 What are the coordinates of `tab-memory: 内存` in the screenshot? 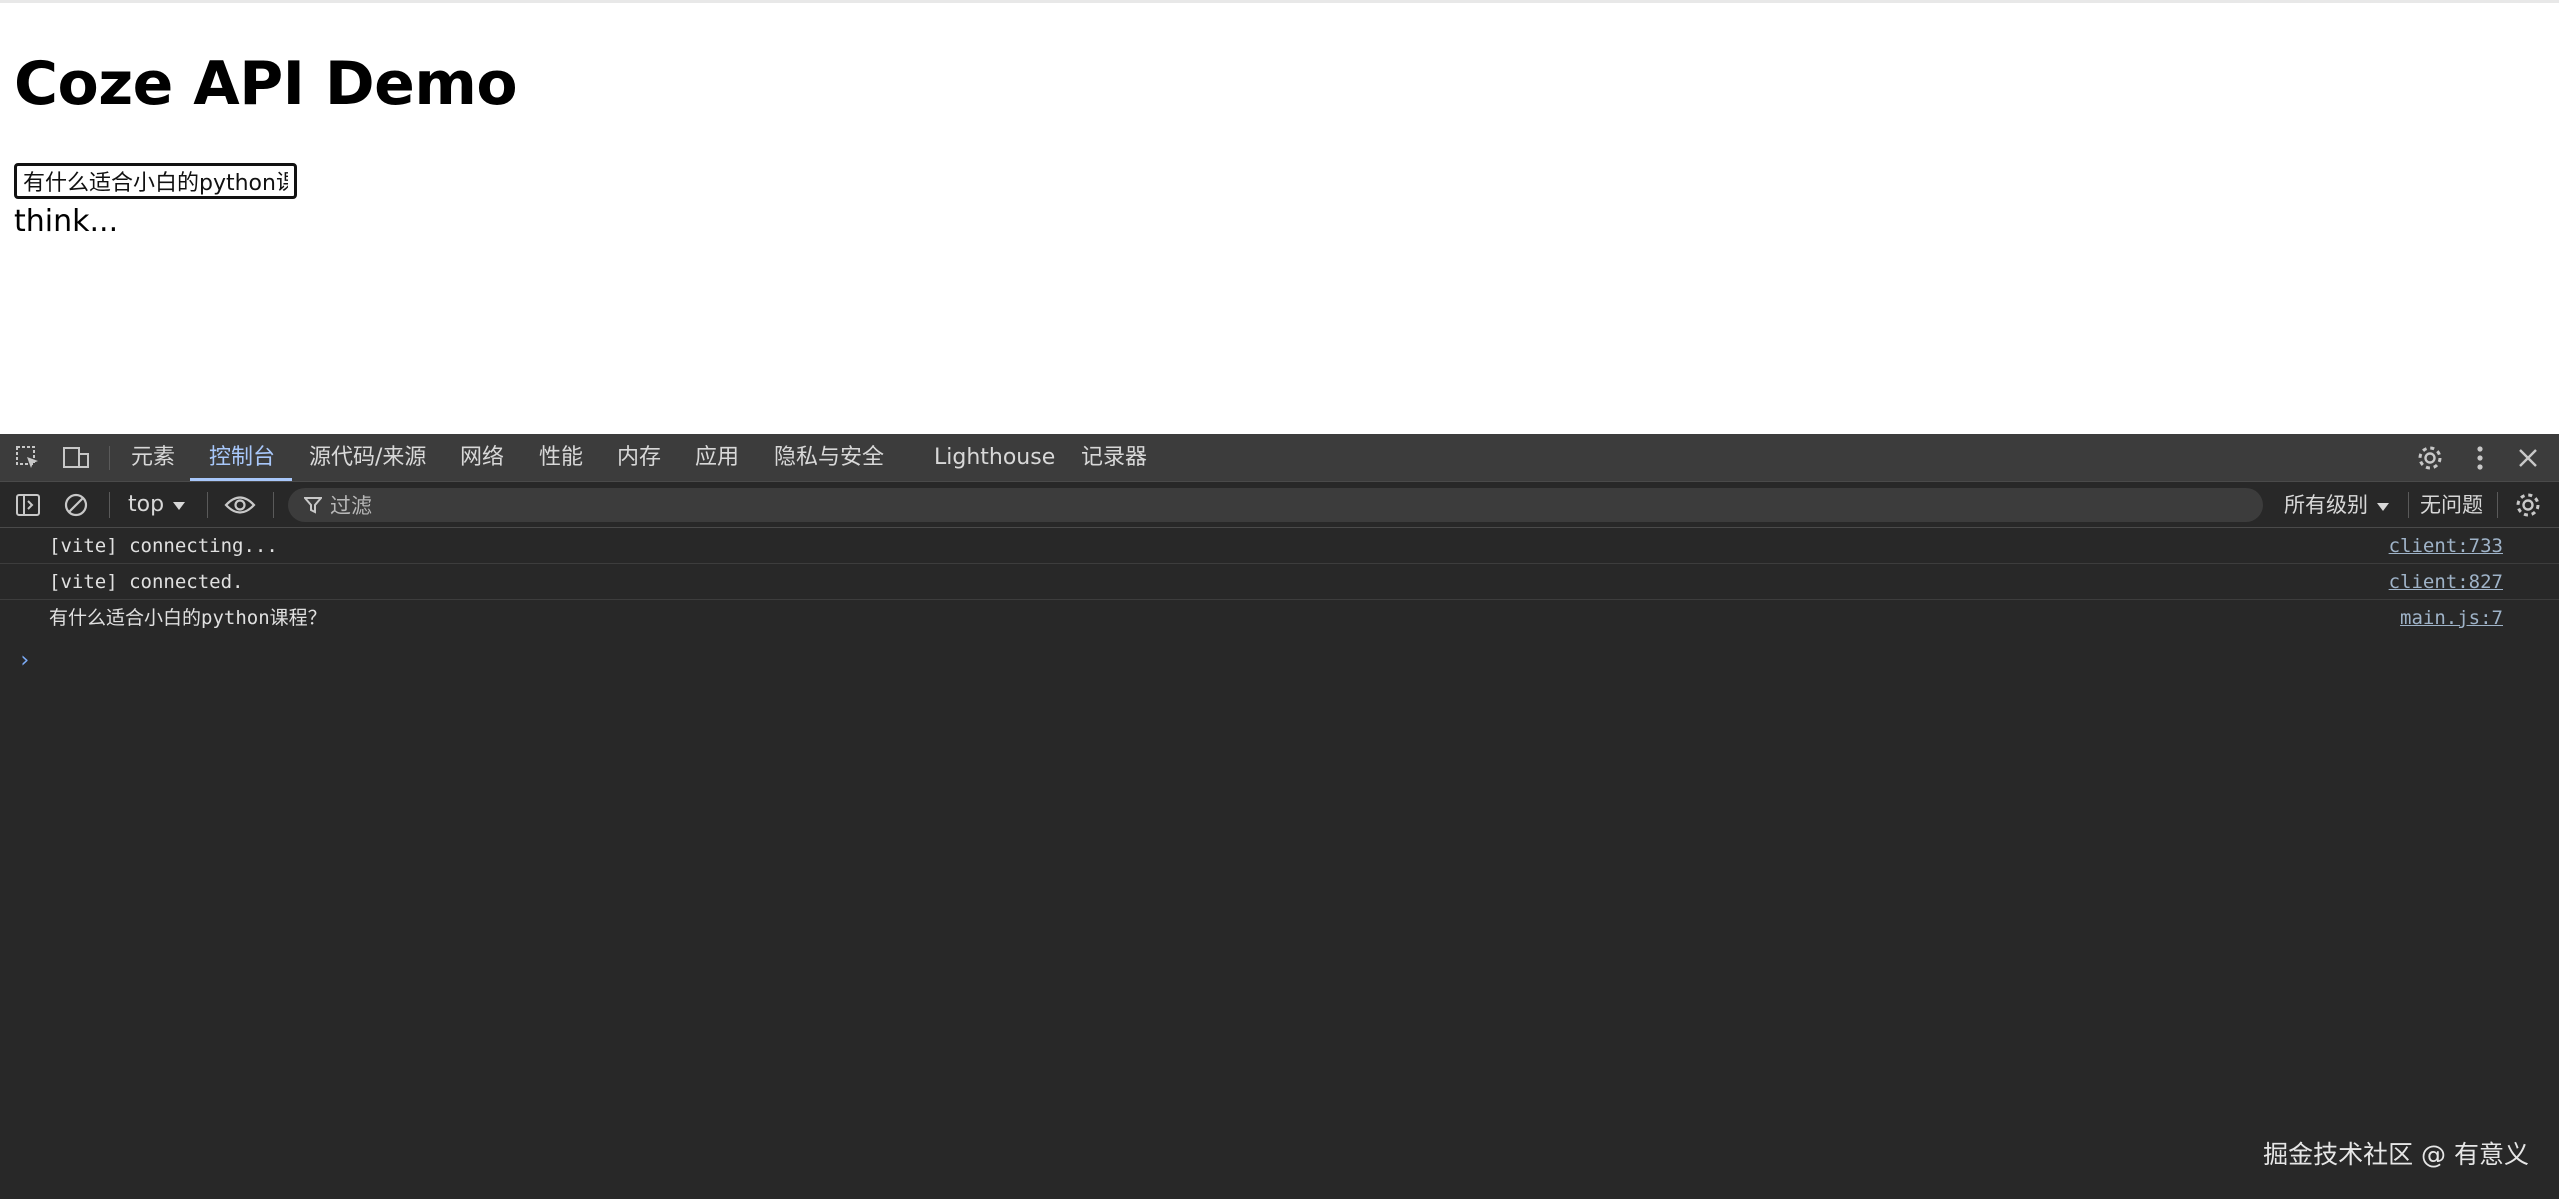 It's located at (639, 457).